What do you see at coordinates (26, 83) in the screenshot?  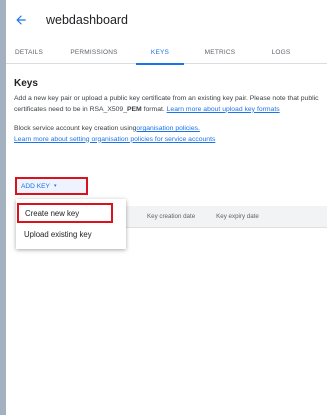 I see `section-heading: Keys` at bounding box center [26, 83].